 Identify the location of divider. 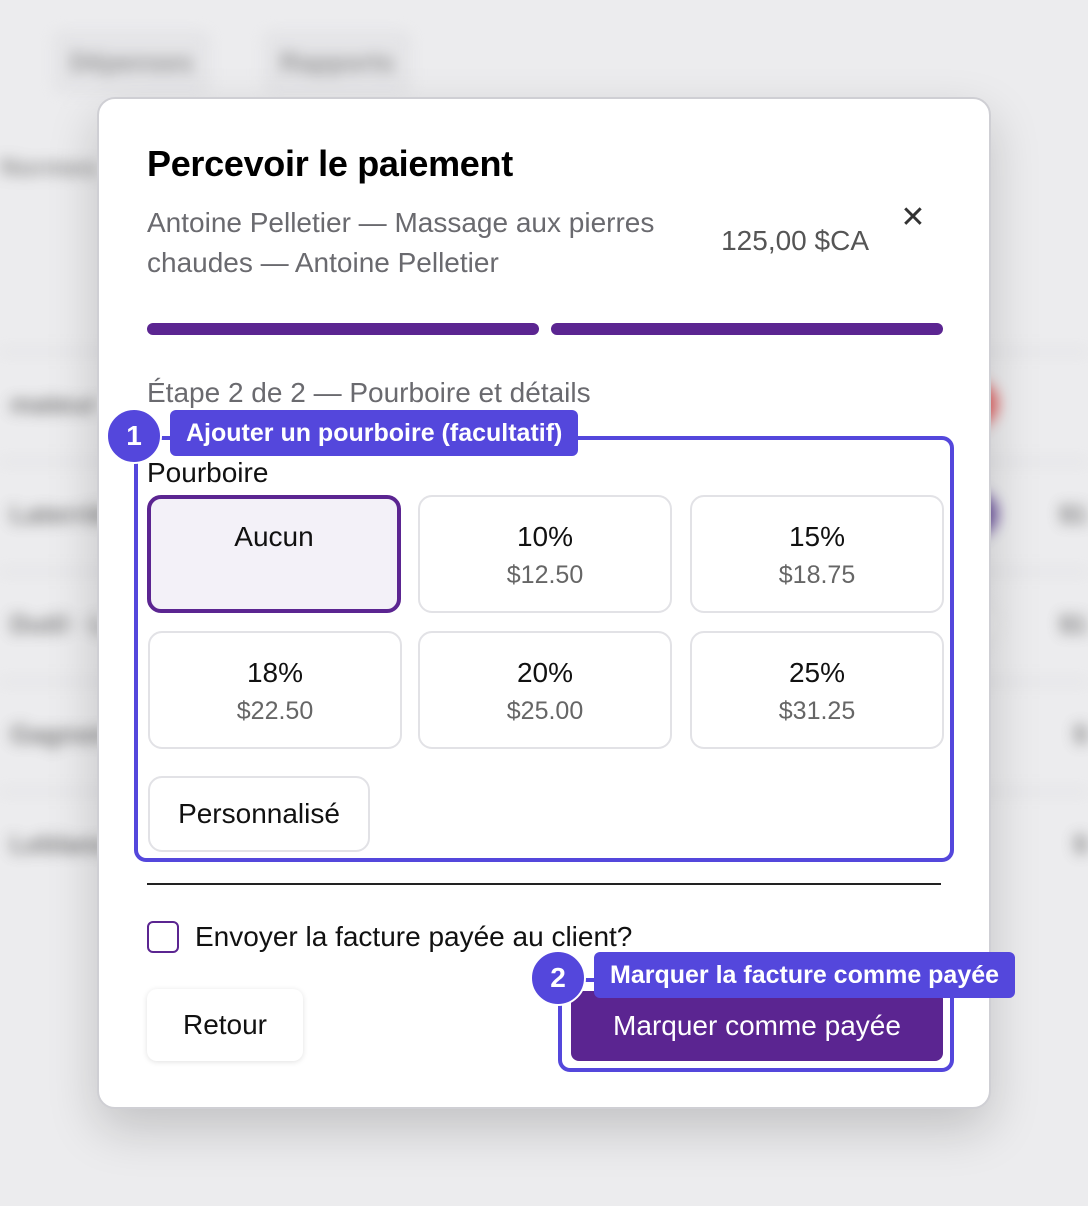
(544, 884).